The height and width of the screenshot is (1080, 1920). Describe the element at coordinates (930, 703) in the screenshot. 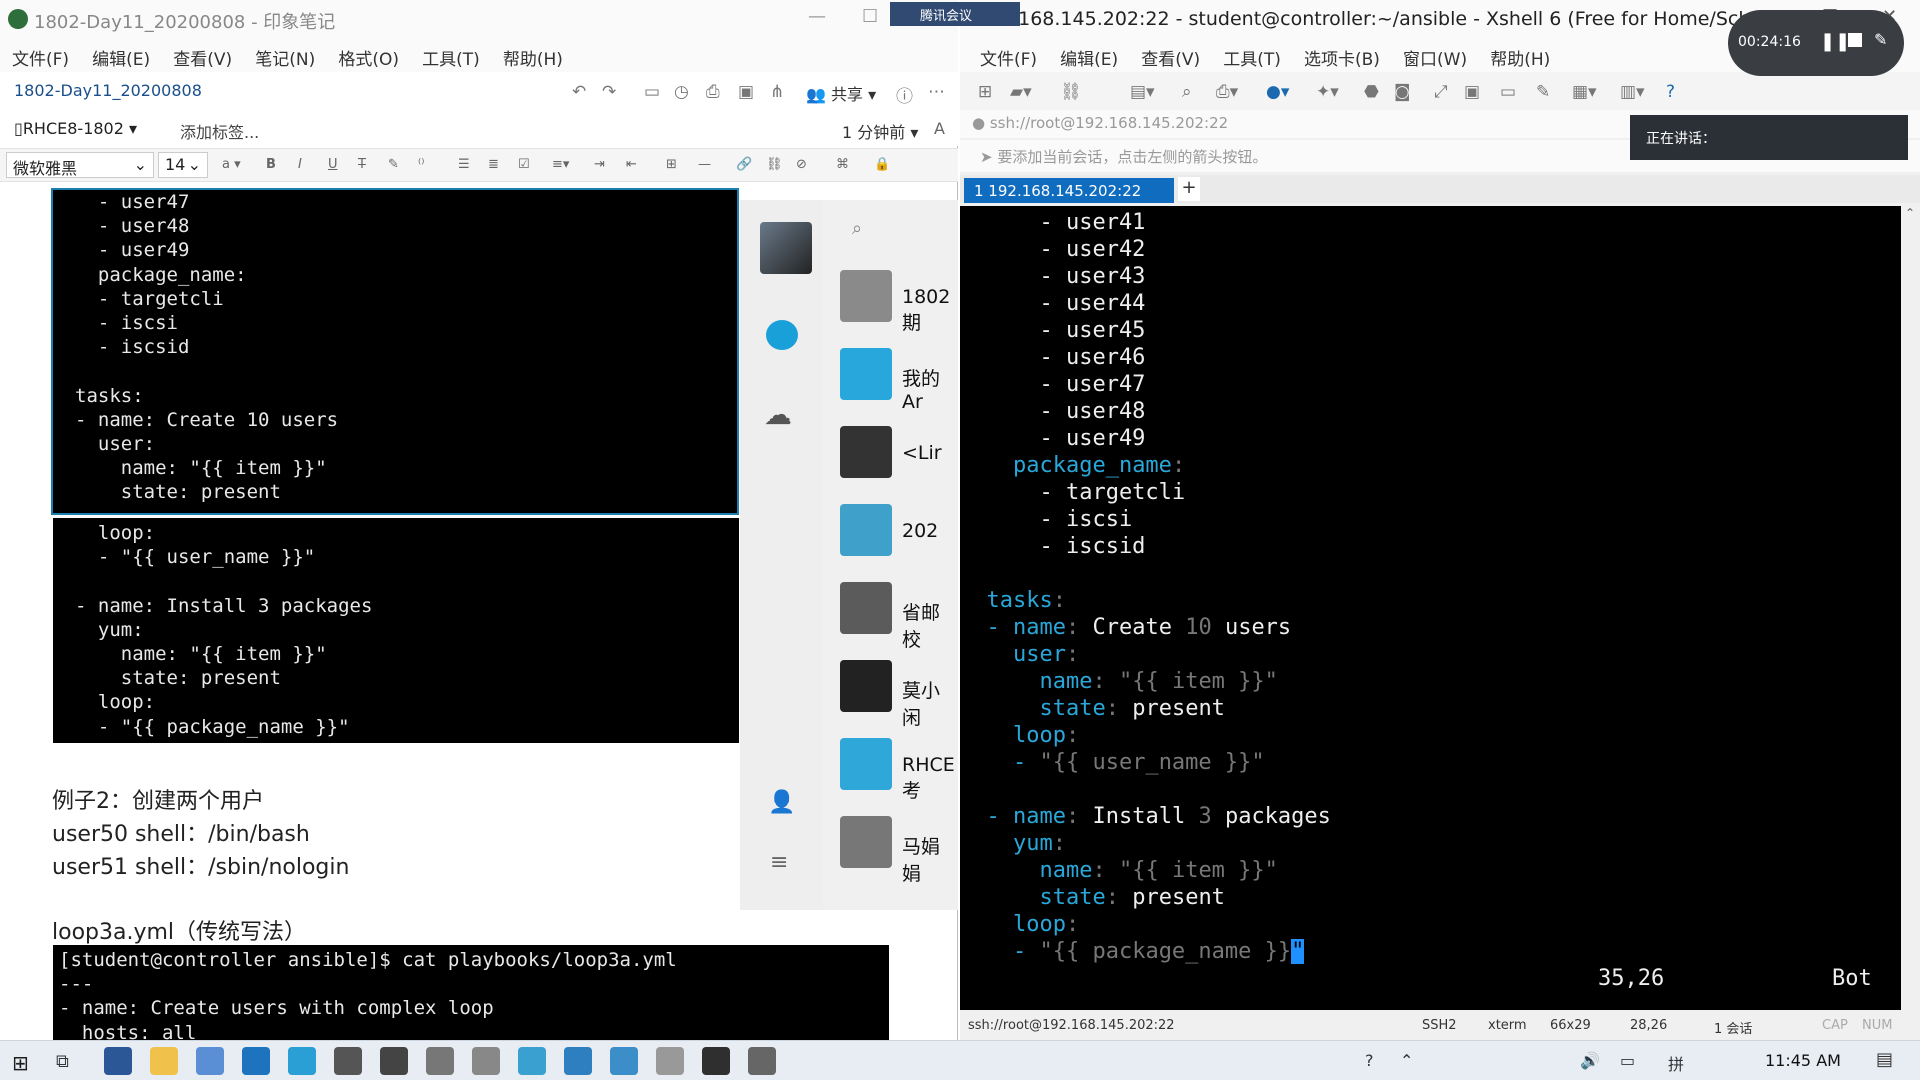

I see `chat-item-6: 莫小闲` at that location.